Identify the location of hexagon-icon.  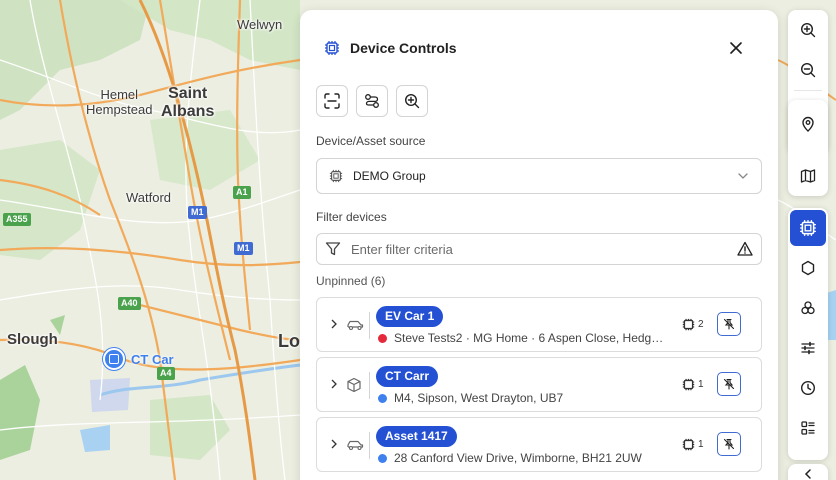
(808, 268).